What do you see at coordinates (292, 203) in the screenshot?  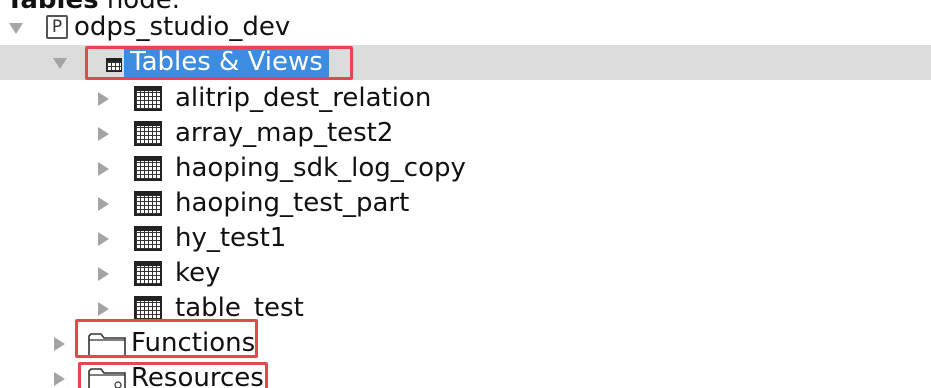 I see `table-label: haoping_test_part` at bounding box center [292, 203].